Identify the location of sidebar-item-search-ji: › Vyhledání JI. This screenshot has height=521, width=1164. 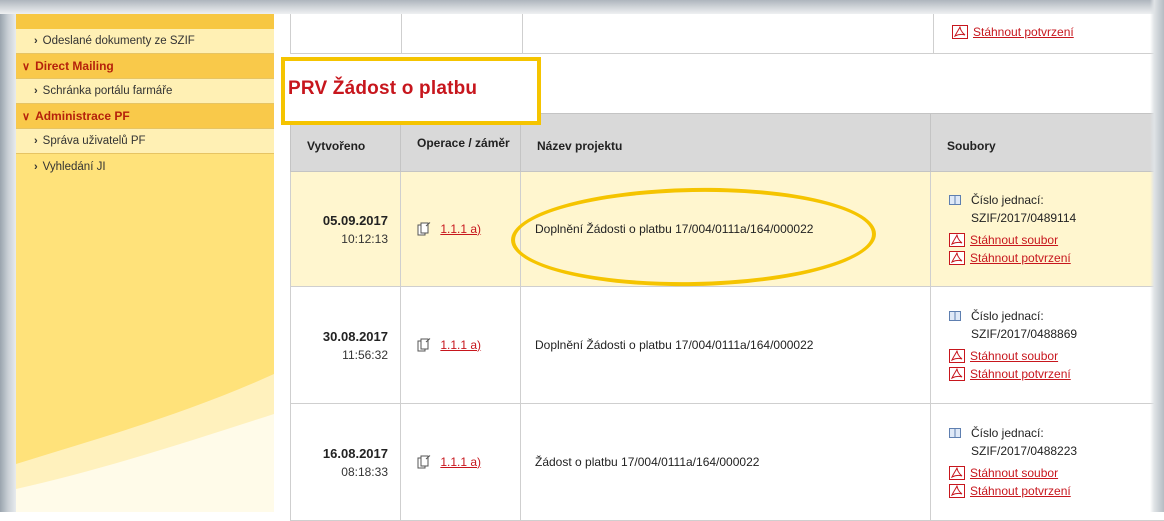
(145, 166).